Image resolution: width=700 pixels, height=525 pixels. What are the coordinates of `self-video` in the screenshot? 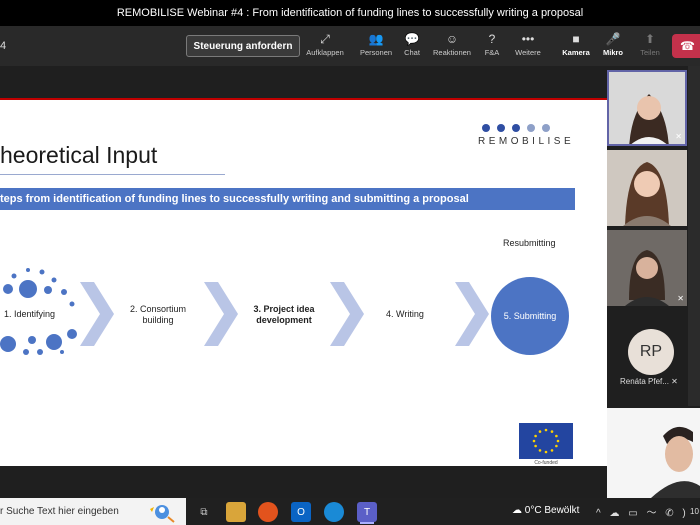 It's located at (653, 453).